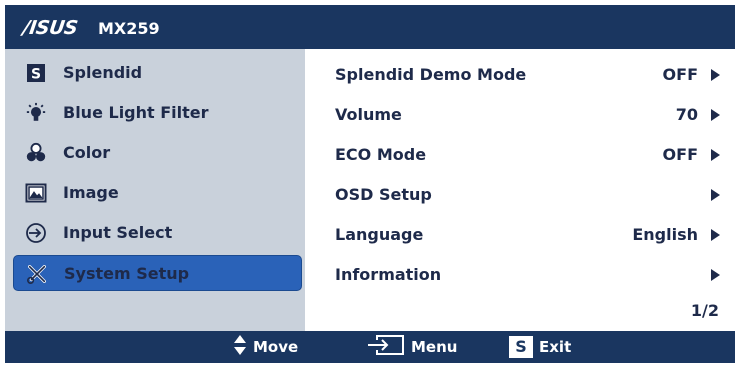  I want to click on setting-label: Splendid Demo Mode, so click(431, 74).